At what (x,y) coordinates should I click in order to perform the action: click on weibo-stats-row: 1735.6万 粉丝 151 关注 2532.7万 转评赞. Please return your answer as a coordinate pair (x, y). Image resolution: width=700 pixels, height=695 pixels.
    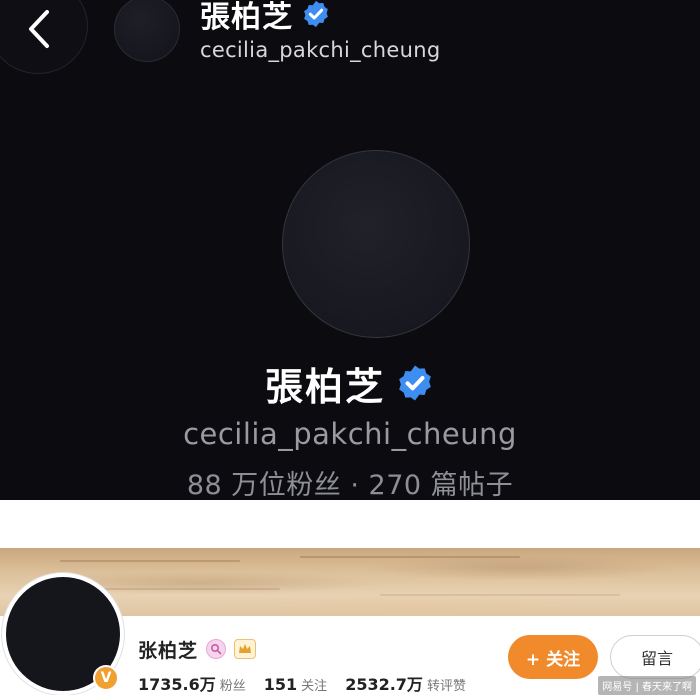
    Looking at the image, I should click on (309, 682).